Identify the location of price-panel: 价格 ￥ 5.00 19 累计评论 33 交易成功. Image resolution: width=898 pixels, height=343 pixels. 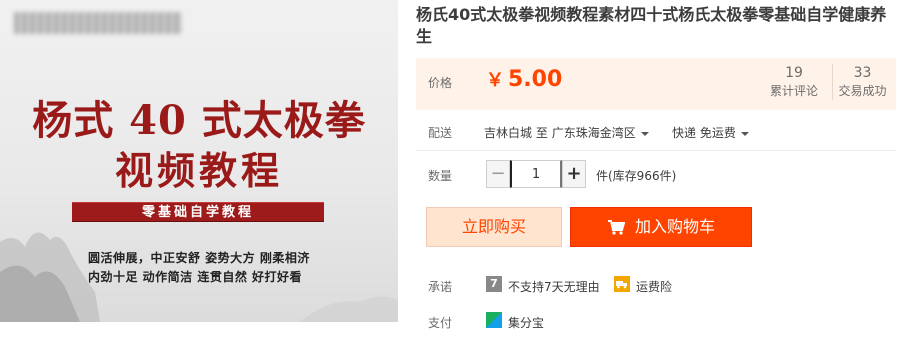
(656, 84).